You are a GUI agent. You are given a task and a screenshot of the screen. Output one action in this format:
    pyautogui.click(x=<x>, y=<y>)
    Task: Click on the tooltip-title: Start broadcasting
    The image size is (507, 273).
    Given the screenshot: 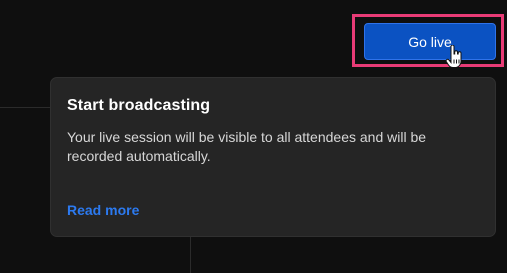 What is the action you would take?
    pyautogui.click(x=139, y=105)
    